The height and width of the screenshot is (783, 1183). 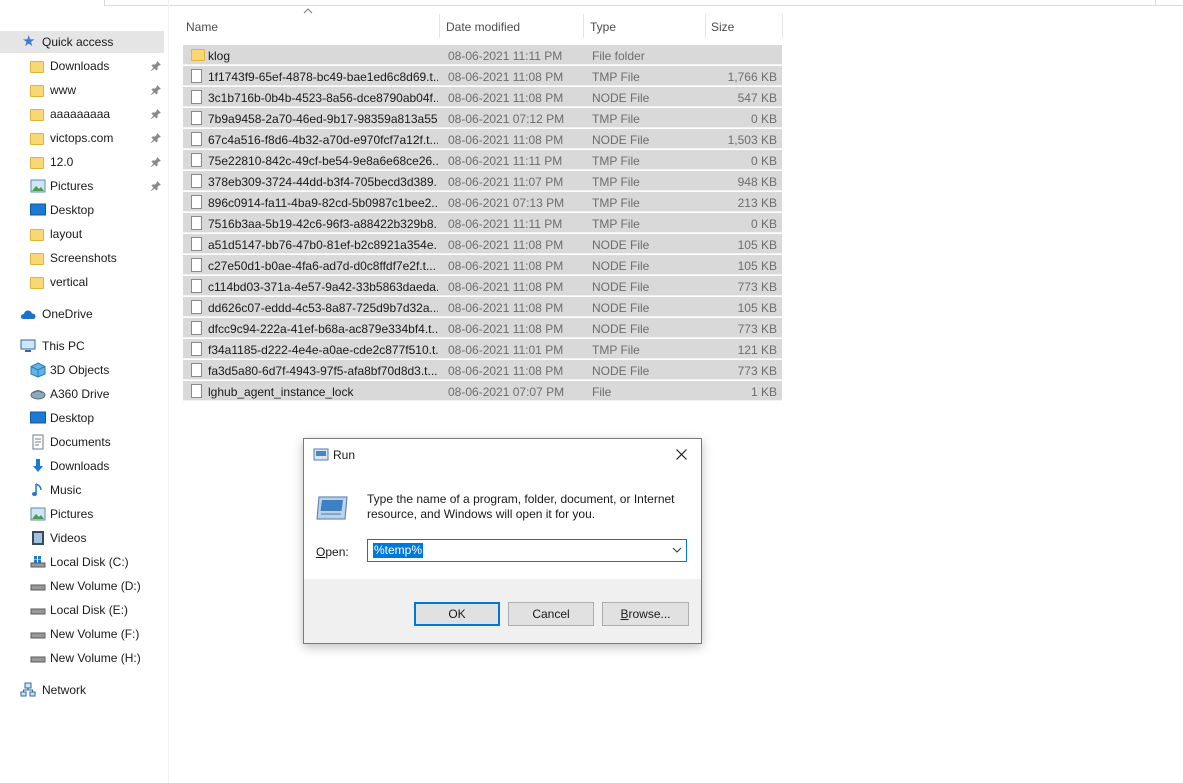 I want to click on sidebar-item-this-pc: This PC, so click(x=82, y=346).